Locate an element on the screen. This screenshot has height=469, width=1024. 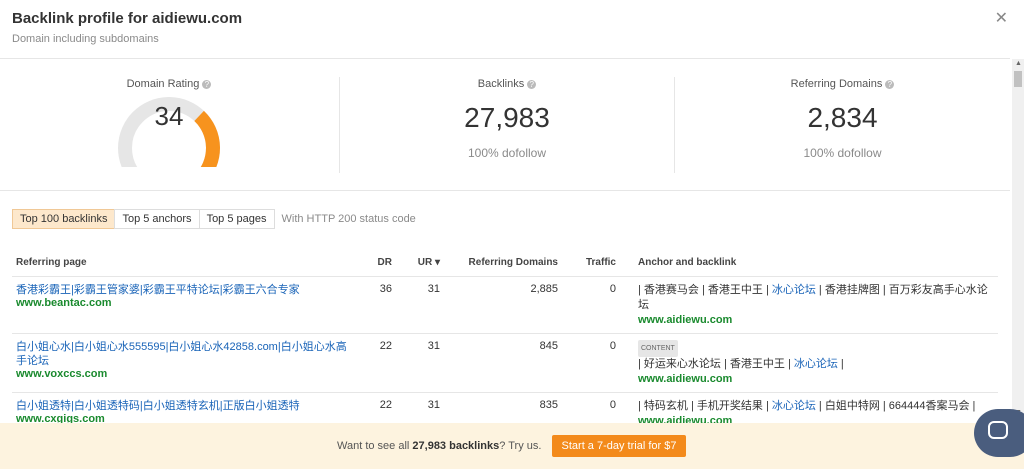
referring-domains-dofollow: 100% dofollow is located at coordinates (842, 153).